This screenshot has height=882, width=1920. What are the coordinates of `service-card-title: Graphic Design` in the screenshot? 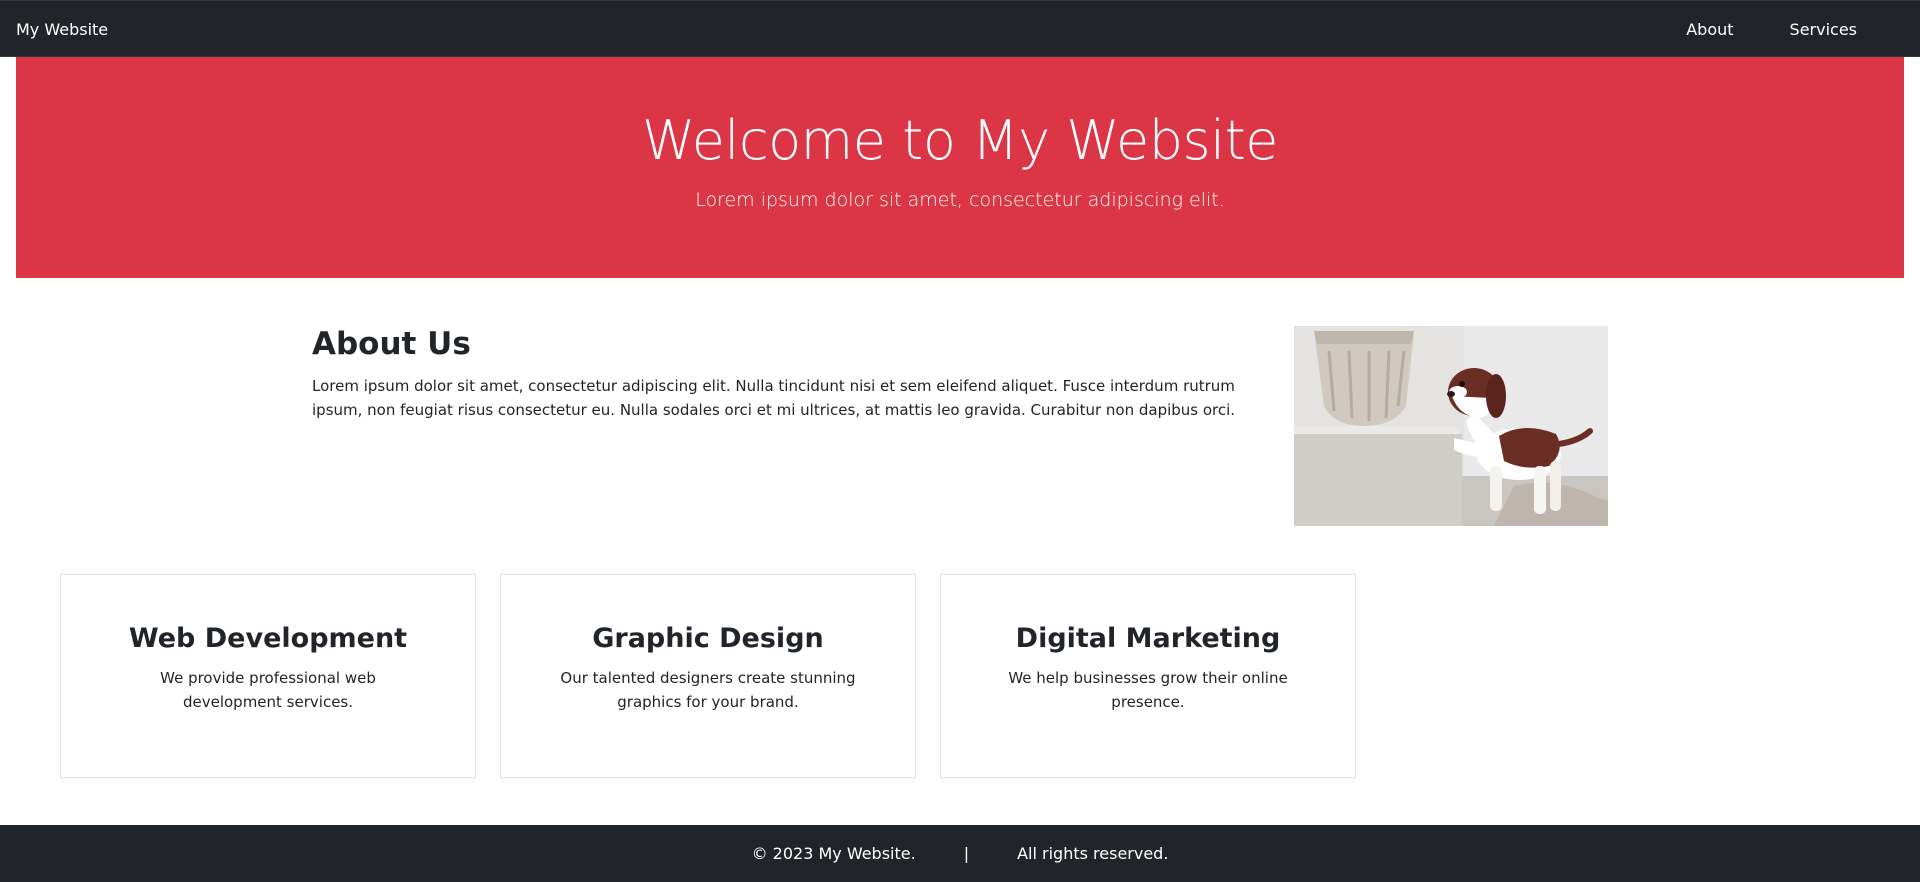 It's located at (708, 638).